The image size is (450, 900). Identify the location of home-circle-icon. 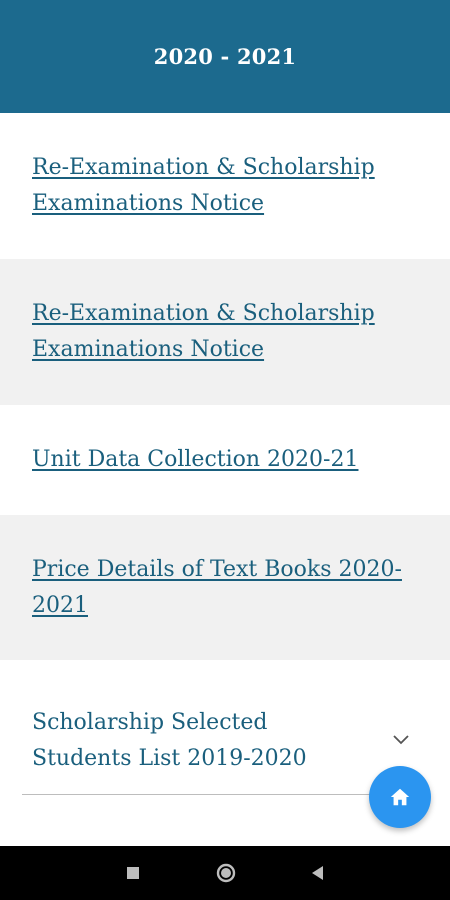
(226, 873).